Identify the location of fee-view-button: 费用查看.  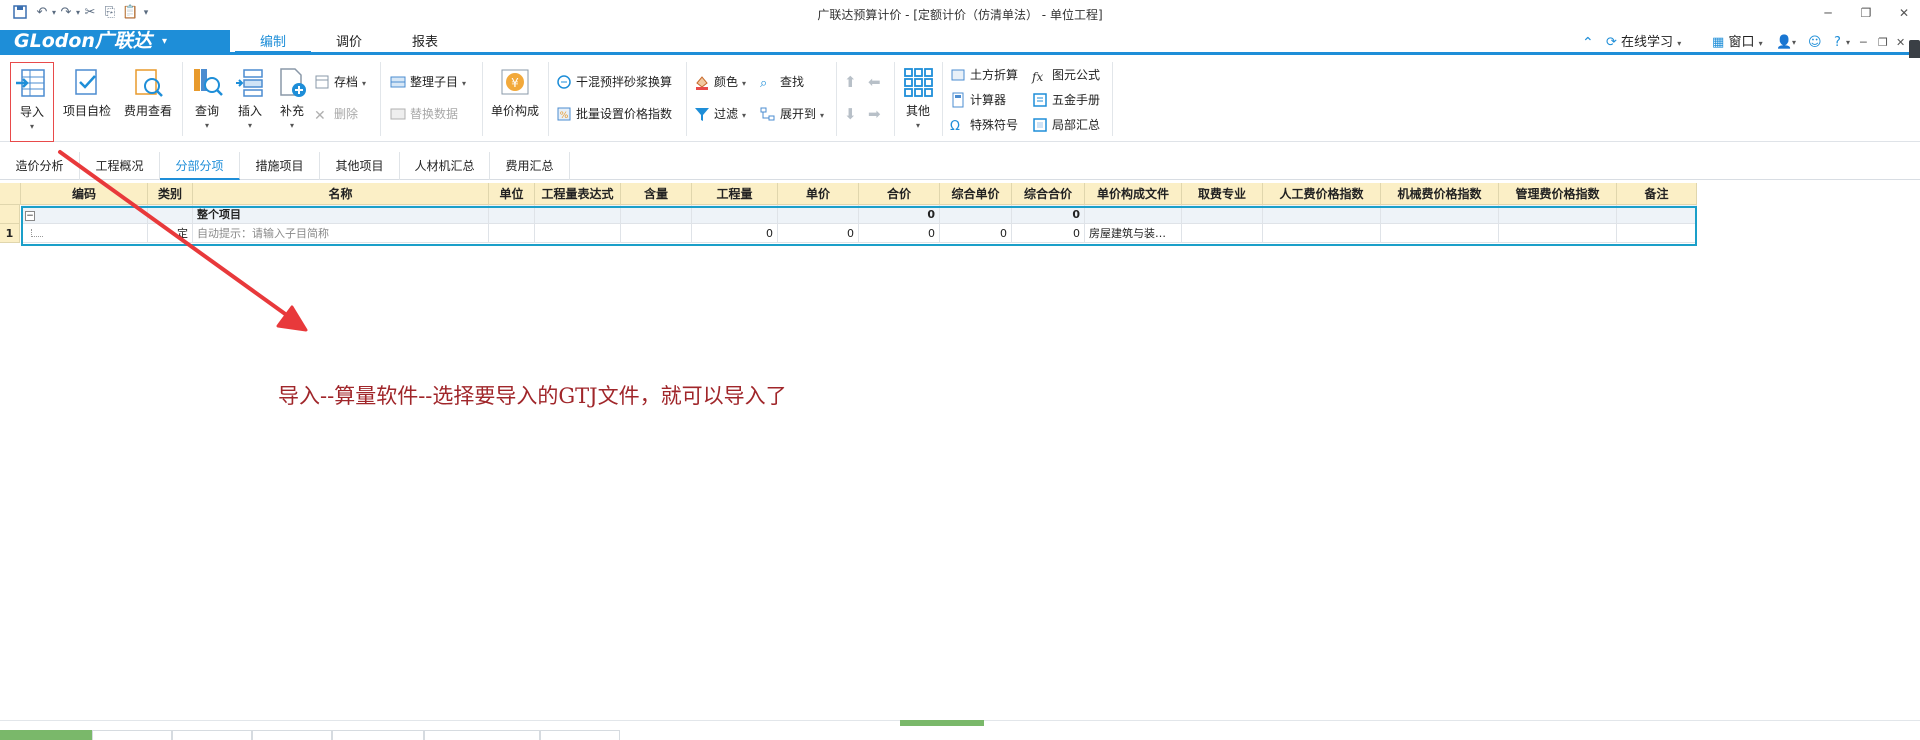
(148, 102).